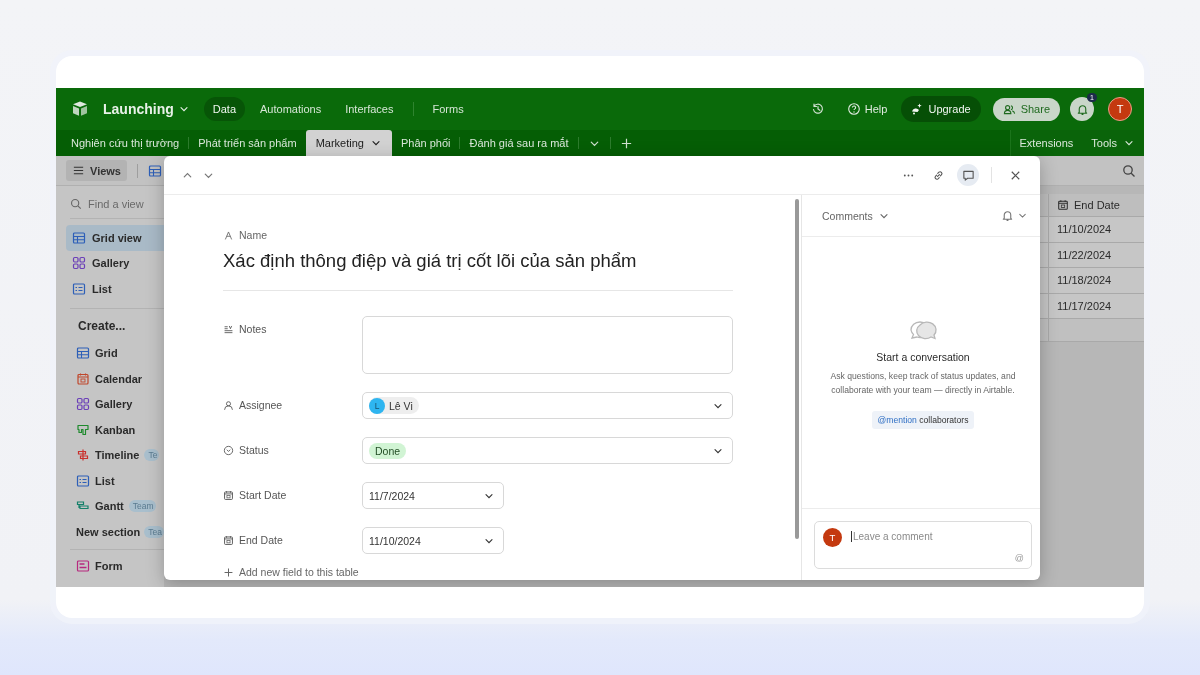 The image size is (1200, 675). What do you see at coordinates (1084, 306) in the screenshot?
I see `date-cell-text: 11/17/2024` at bounding box center [1084, 306].